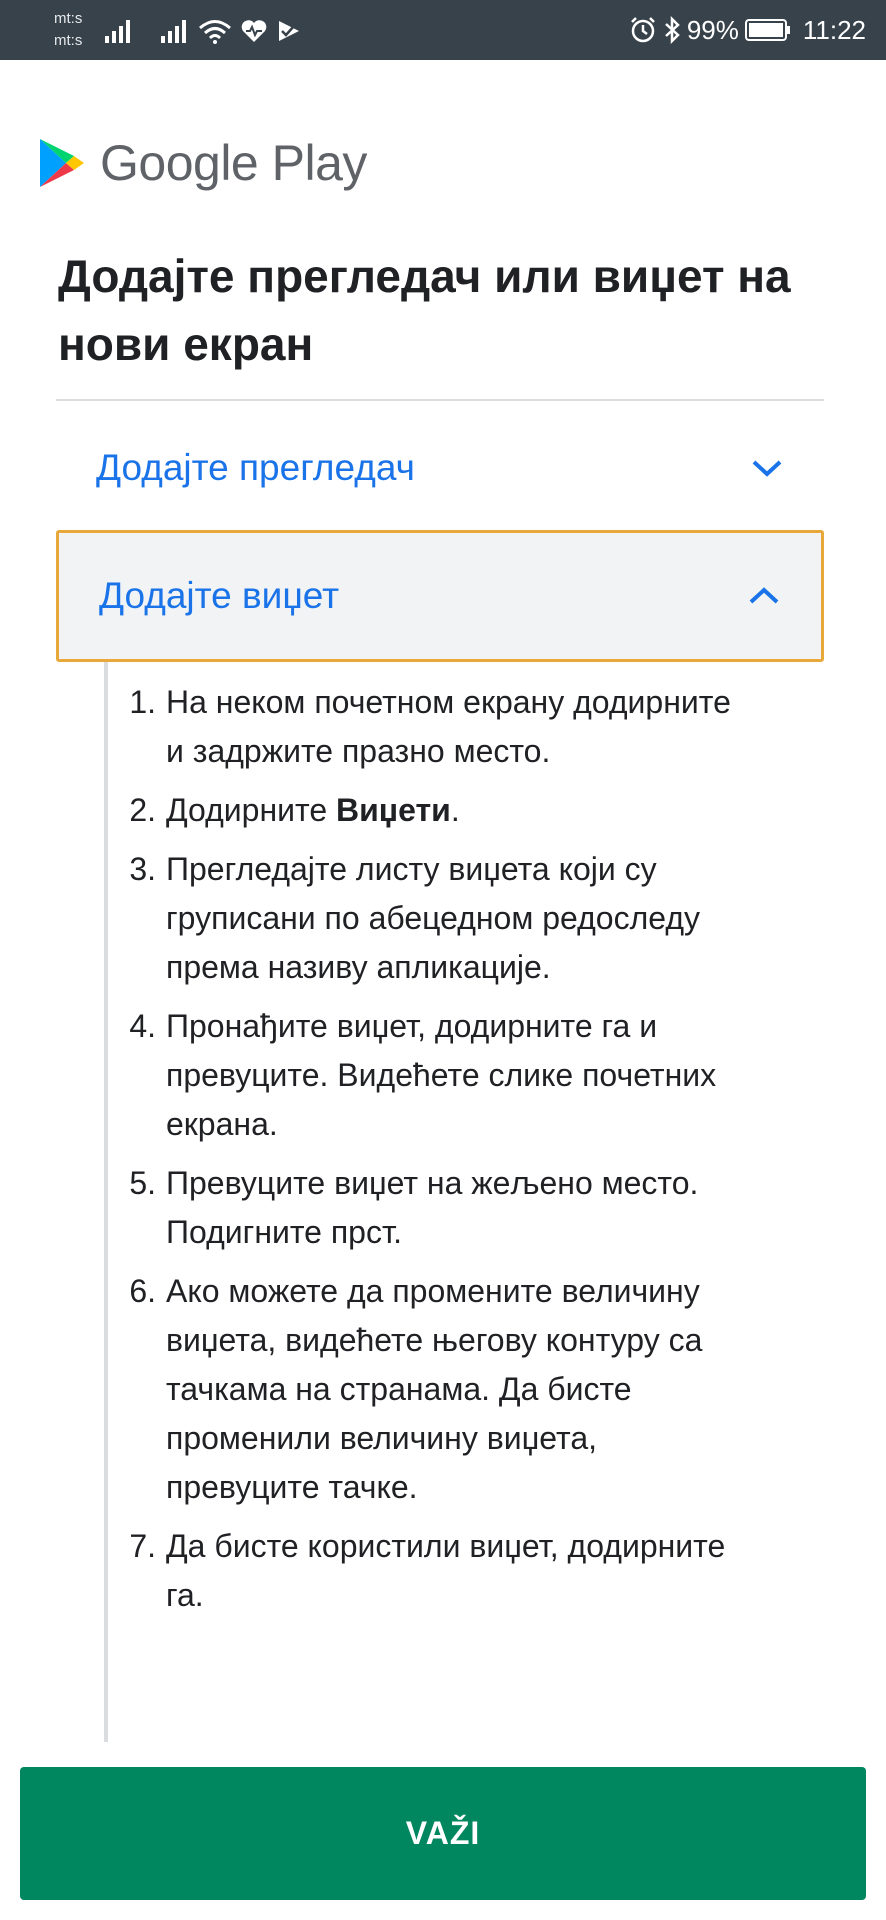 The height and width of the screenshot is (1920, 886). Describe the element at coordinates (767, 468) in the screenshot. I see `chevron-down-icon` at that location.